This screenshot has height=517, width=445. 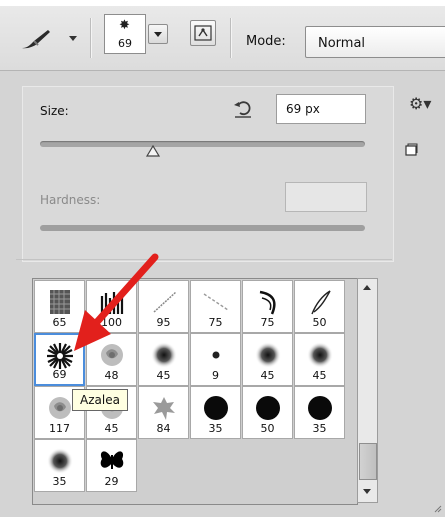 I want to click on brush-size-label: 9, so click(x=215, y=375).